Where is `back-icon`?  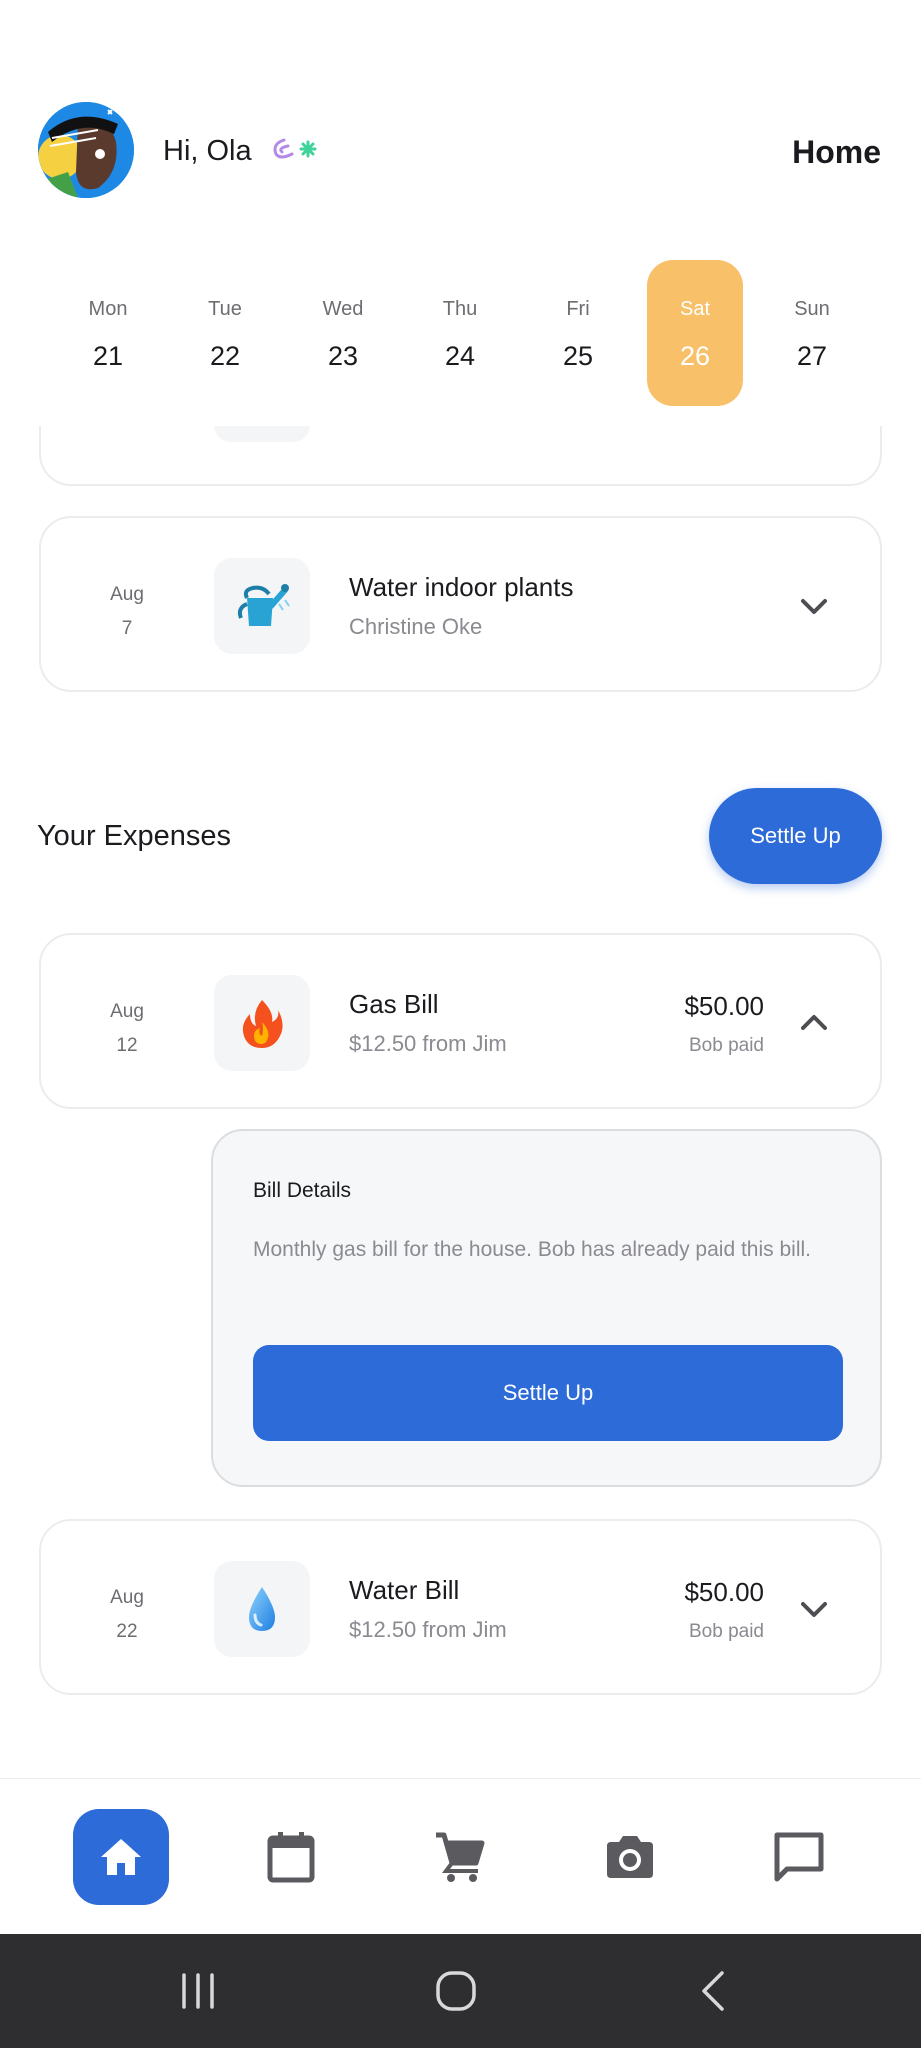
back-icon is located at coordinates (713, 1991).